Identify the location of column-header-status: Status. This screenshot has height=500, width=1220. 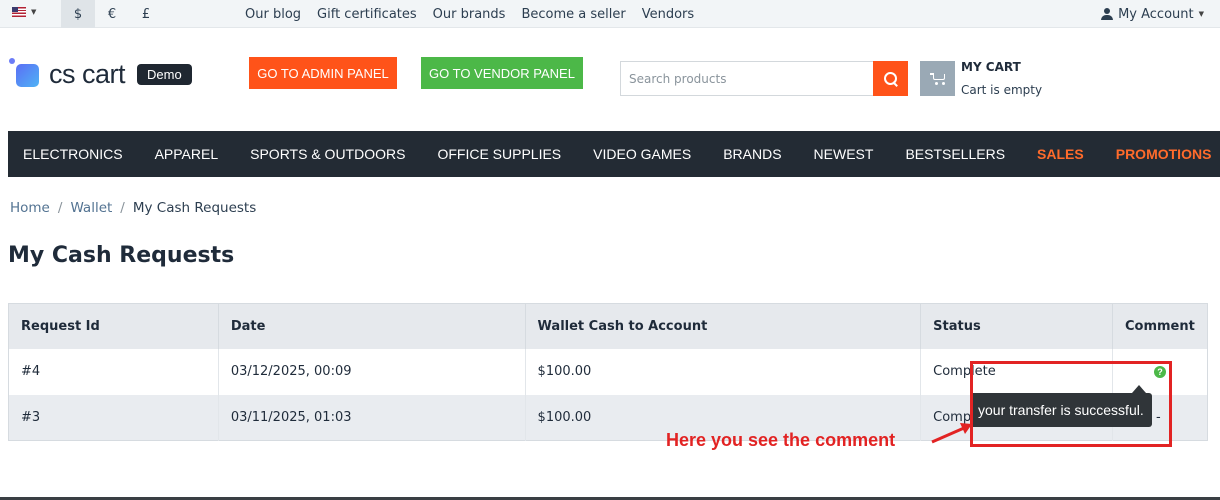
(1016, 326).